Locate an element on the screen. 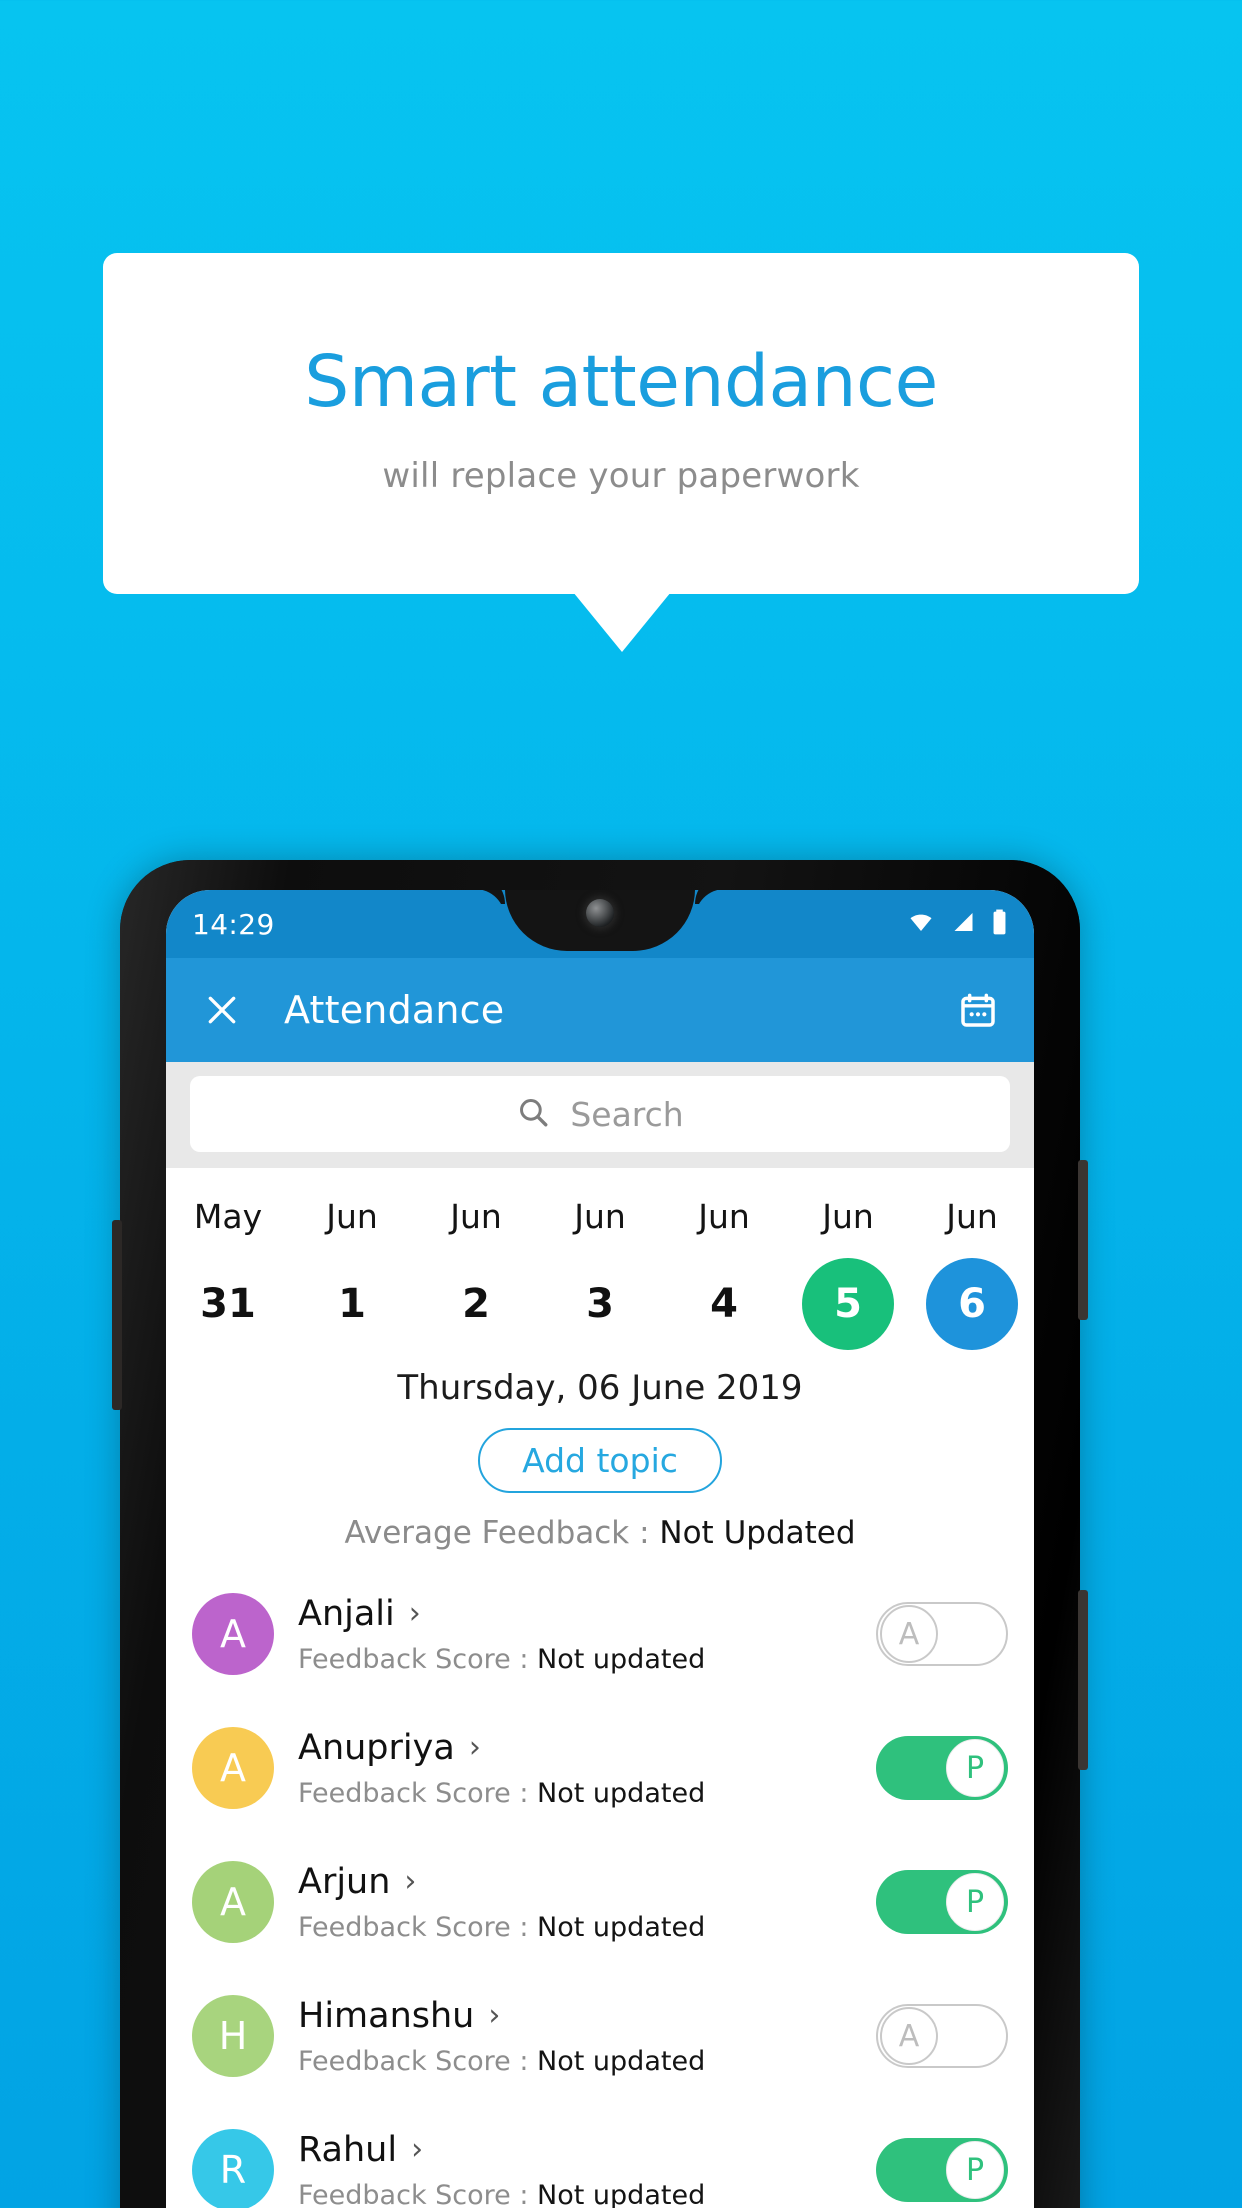 This screenshot has width=1242, height=2208. phone-notch is located at coordinates (600, 920).